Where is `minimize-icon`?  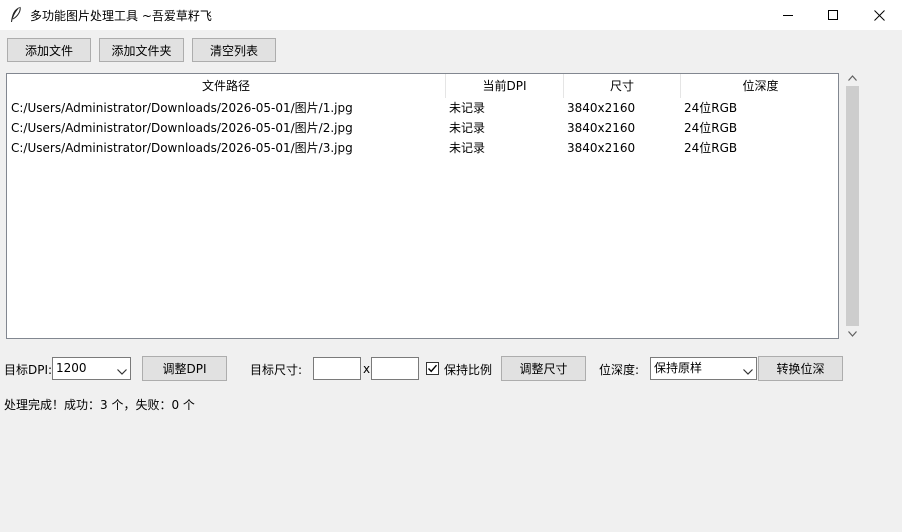
minimize-icon is located at coordinates (788, 15).